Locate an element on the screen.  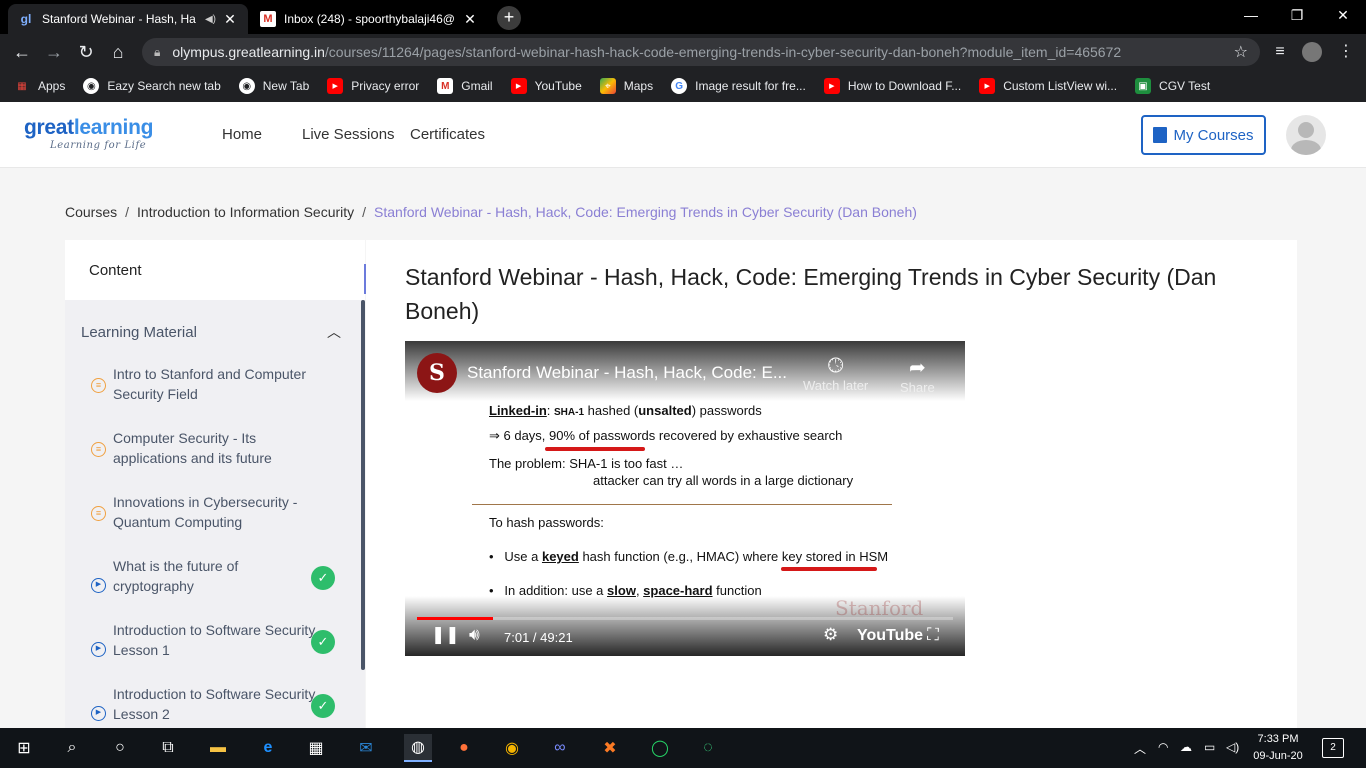
speaker-icon: ◀︎) is located at coordinates (210, 19).